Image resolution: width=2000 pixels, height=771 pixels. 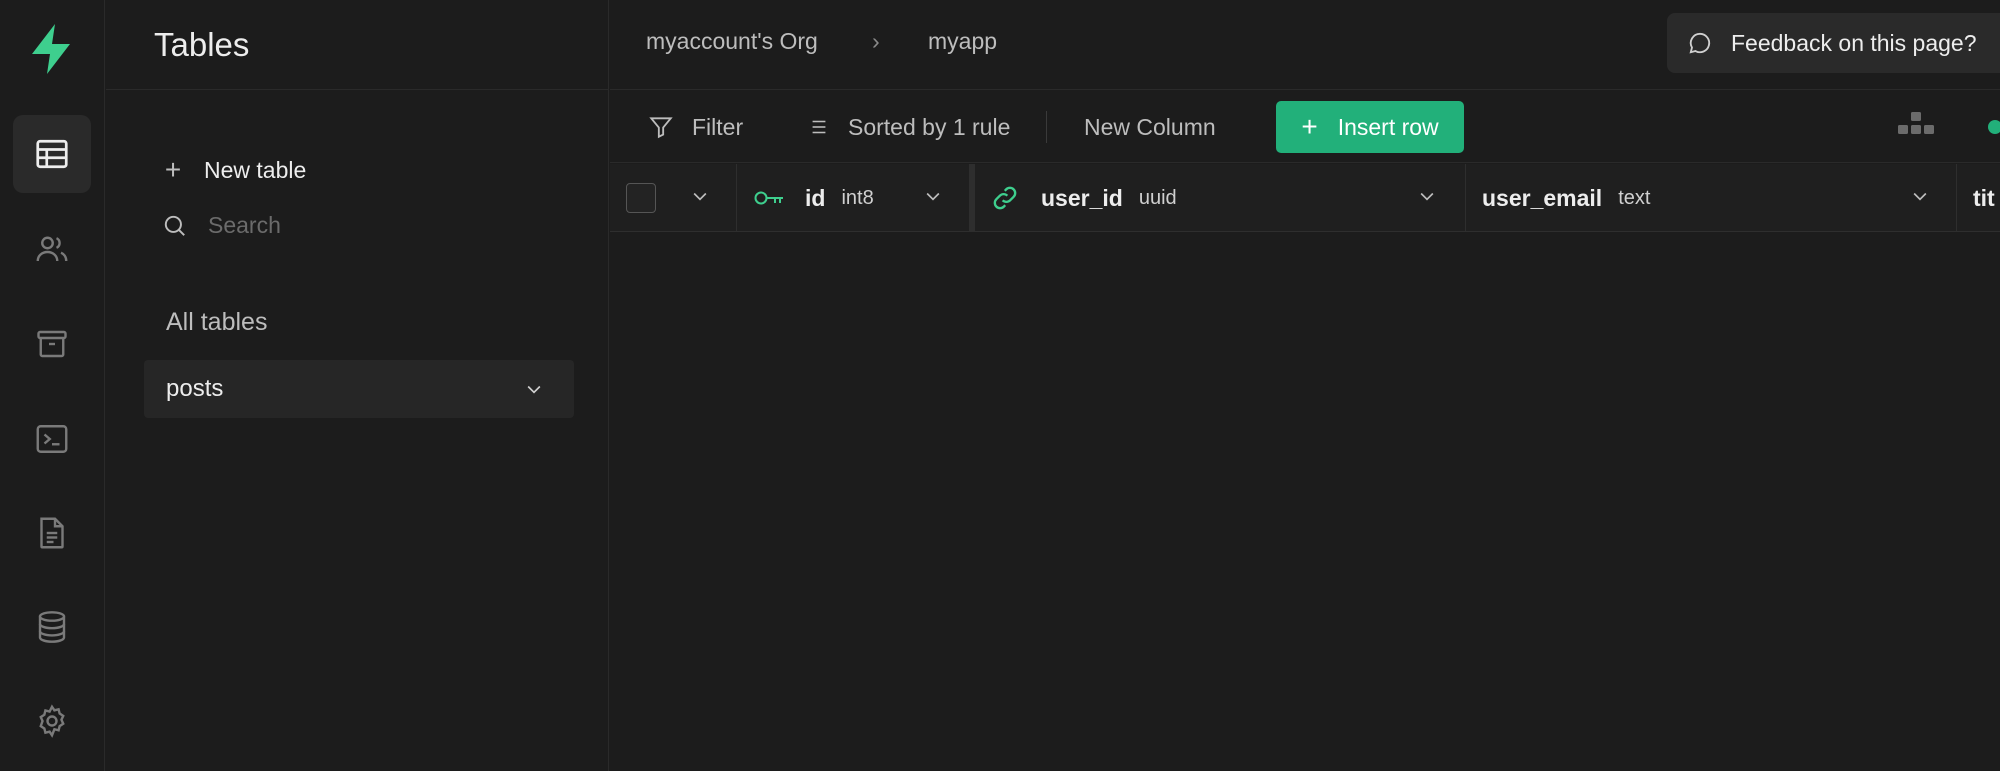 I want to click on sql-terminal-icon, so click(x=52, y=439).